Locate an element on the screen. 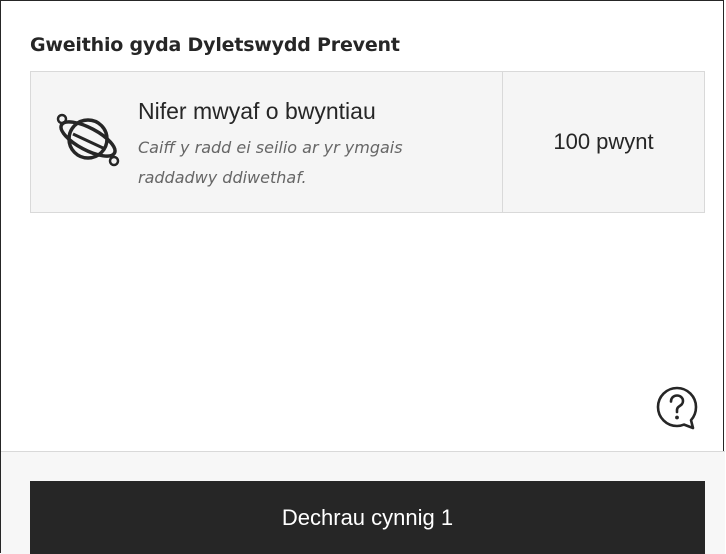 This screenshot has width=726, height=554. start-attempt-button: Dechrau cynnig 1 is located at coordinates (367, 517).